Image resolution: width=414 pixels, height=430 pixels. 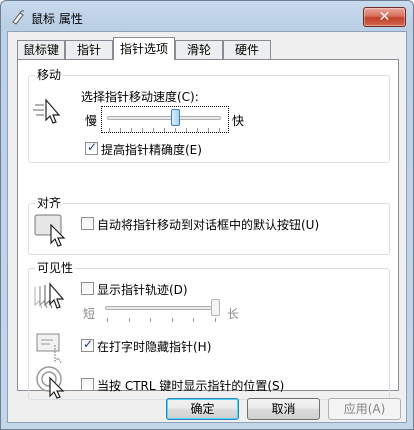 What do you see at coordinates (49, 74) in the screenshot?
I see `motion-group-label: 移动` at bounding box center [49, 74].